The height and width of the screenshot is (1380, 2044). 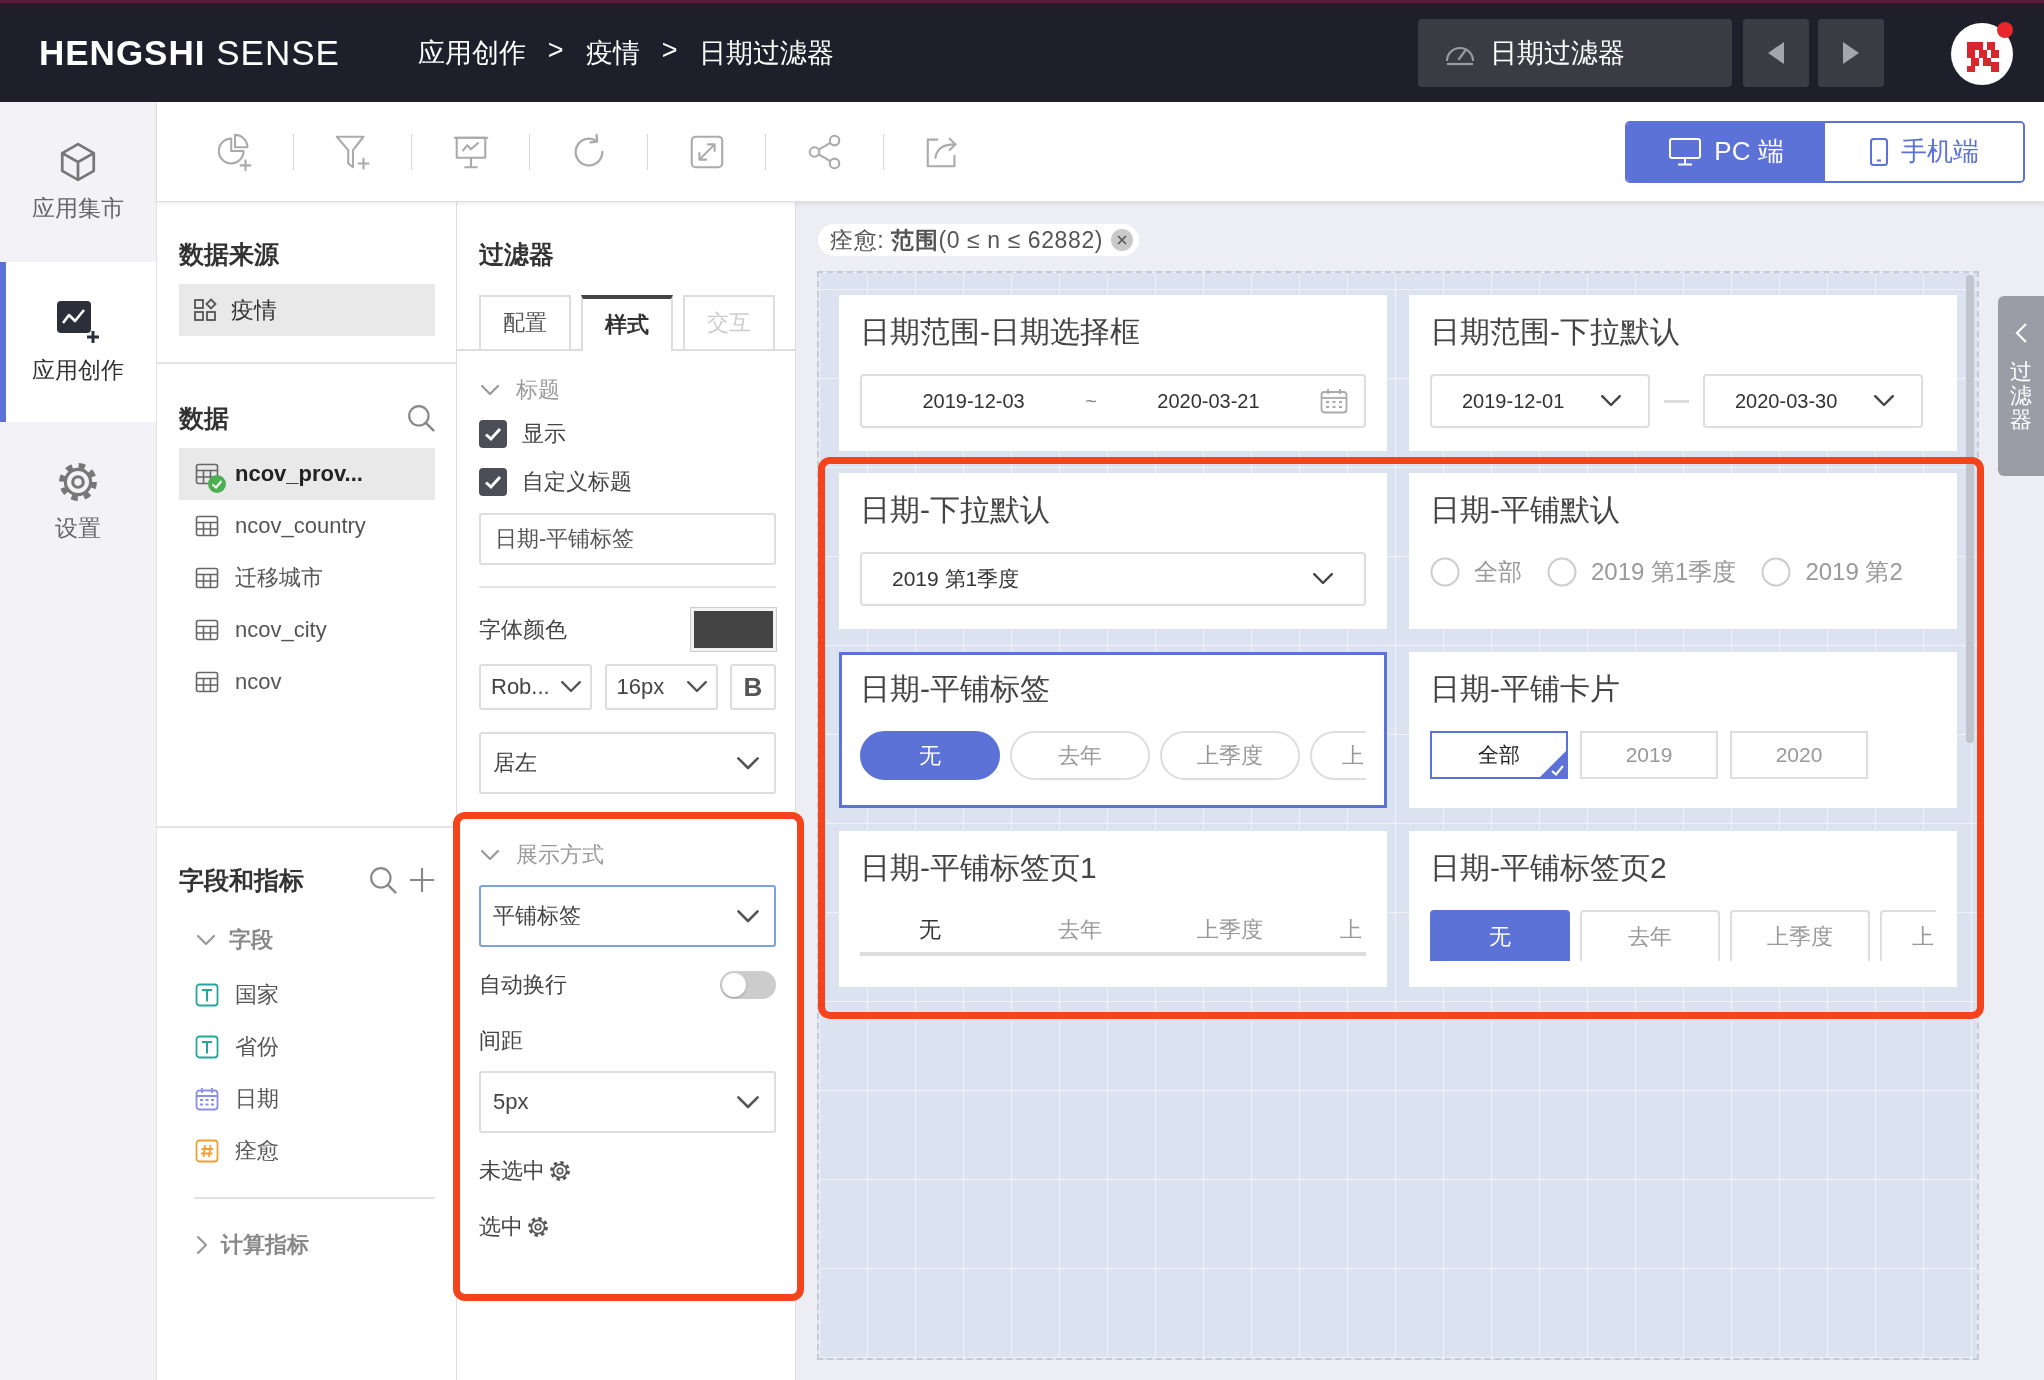 I want to click on previous-button, so click(x=1776, y=52).